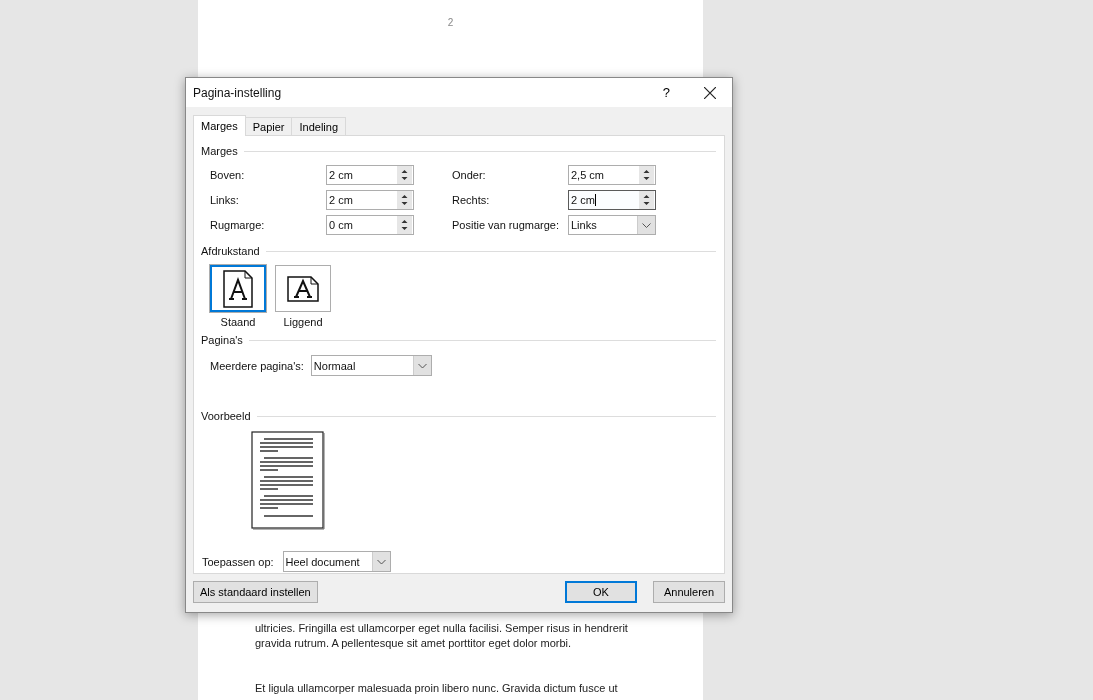 Image resolution: width=1093 pixels, height=700 pixels. I want to click on option-label: Liggend, so click(303, 322).